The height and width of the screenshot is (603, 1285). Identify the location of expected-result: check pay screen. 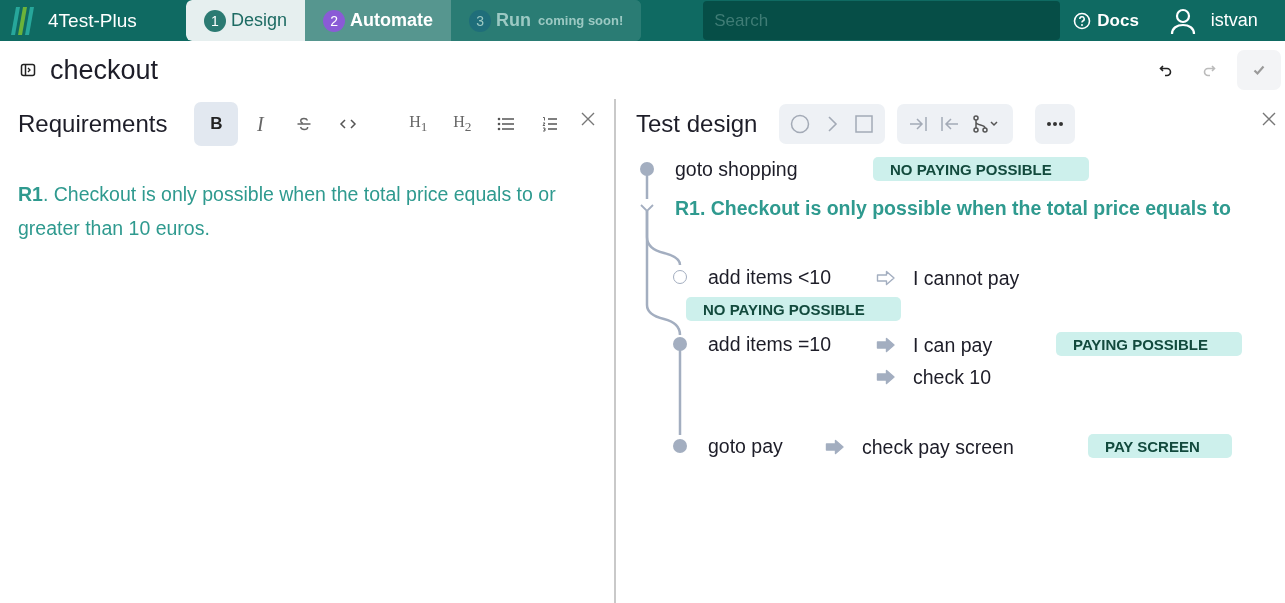
(975, 447).